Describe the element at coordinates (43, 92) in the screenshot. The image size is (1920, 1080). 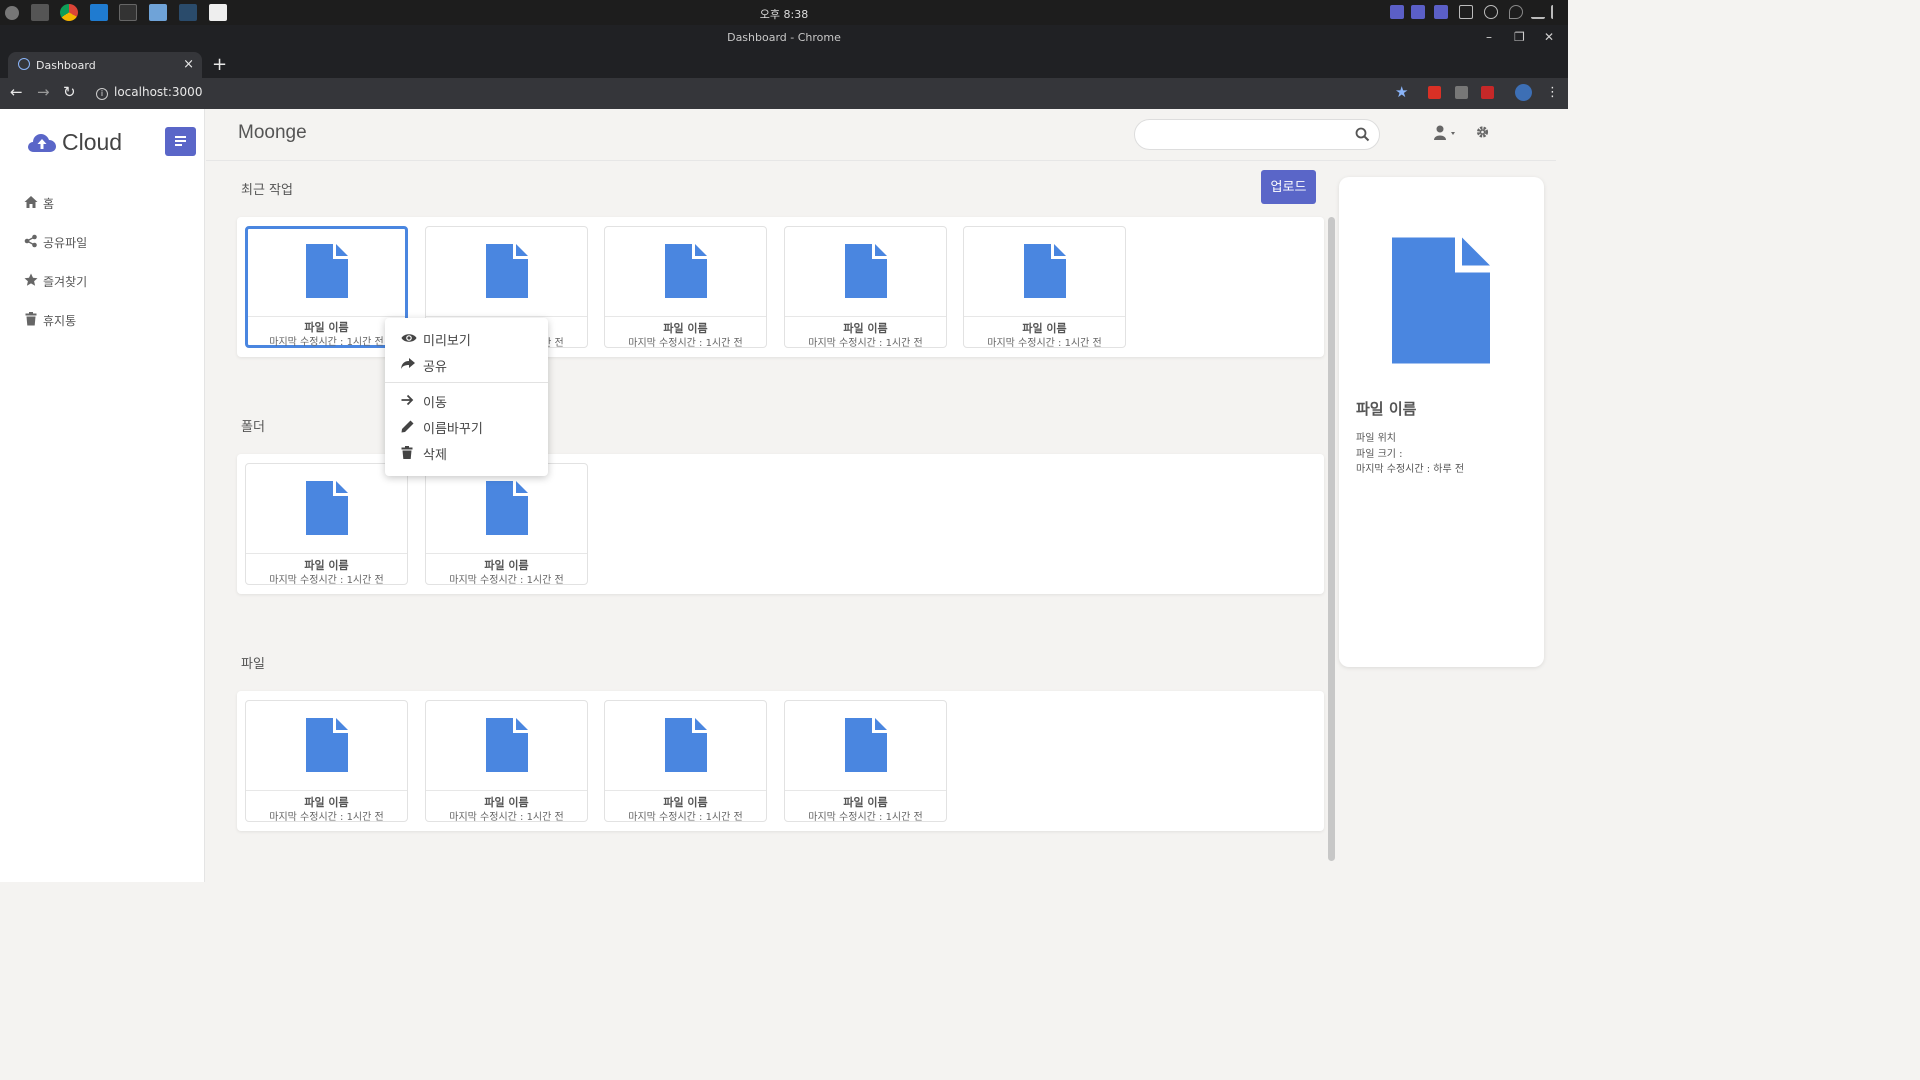
I see `forward-icon: →` at that location.